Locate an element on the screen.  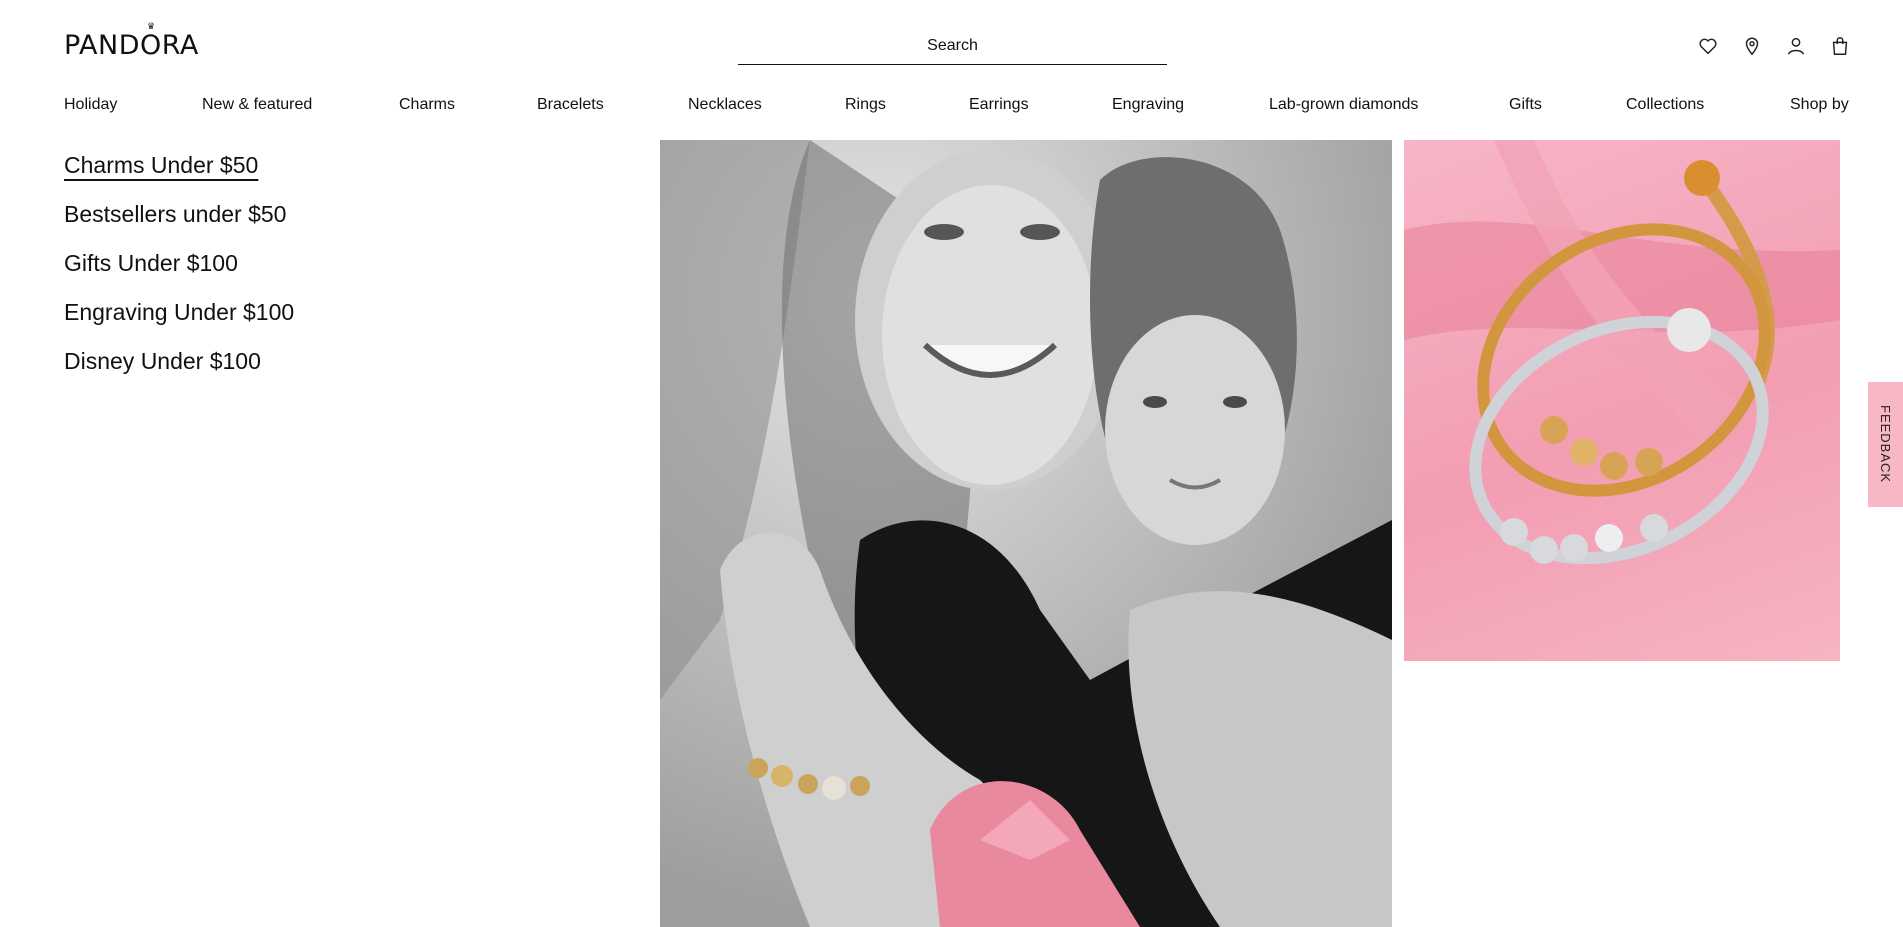
feedback-label: FEEDBACK is located at coordinates (1885, 444).